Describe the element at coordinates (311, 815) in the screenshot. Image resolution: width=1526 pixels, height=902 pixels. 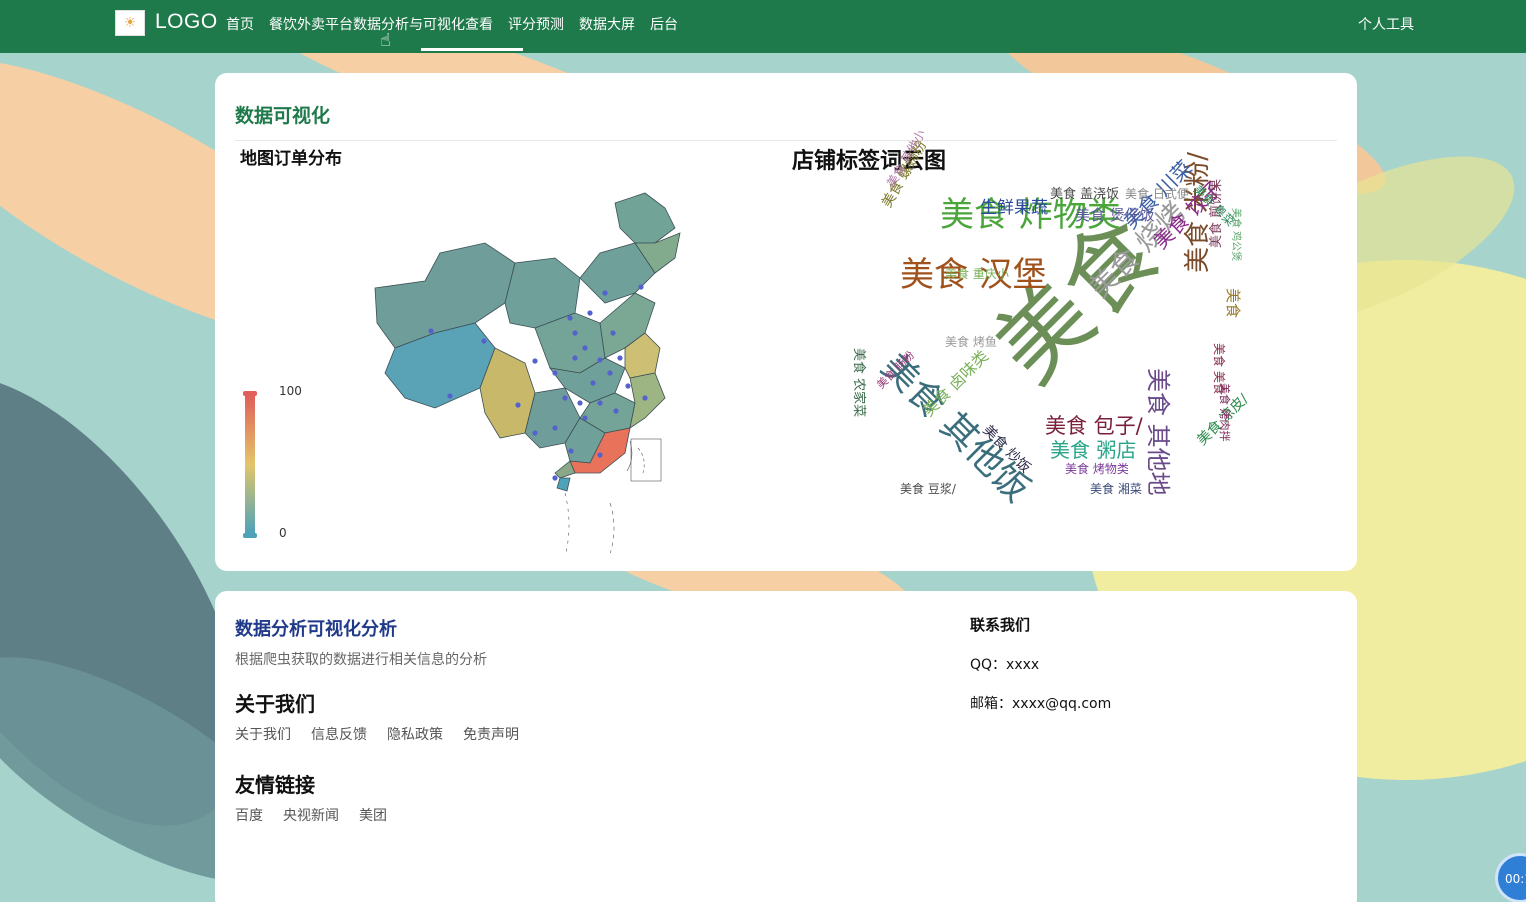
I see `link-cctv-news: 央视新闻` at that location.